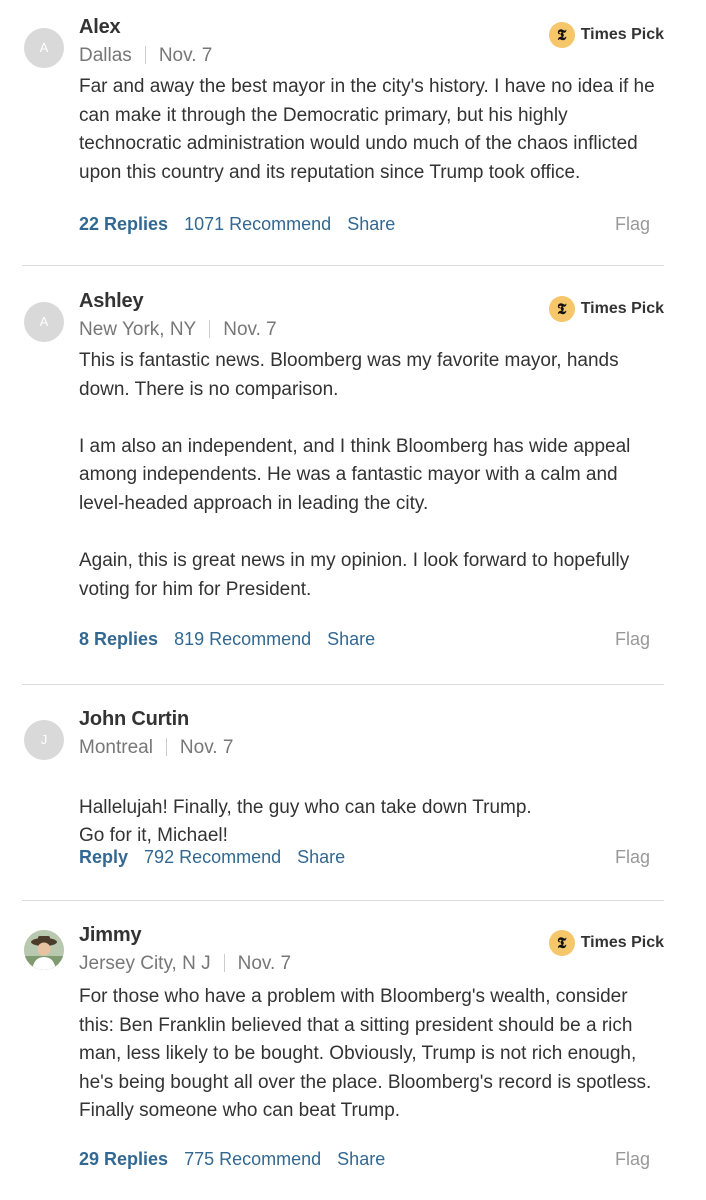  What do you see at coordinates (100, 27) in the screenshot?
I see `commenter-name: Alex` at bounding box center [100, 27].